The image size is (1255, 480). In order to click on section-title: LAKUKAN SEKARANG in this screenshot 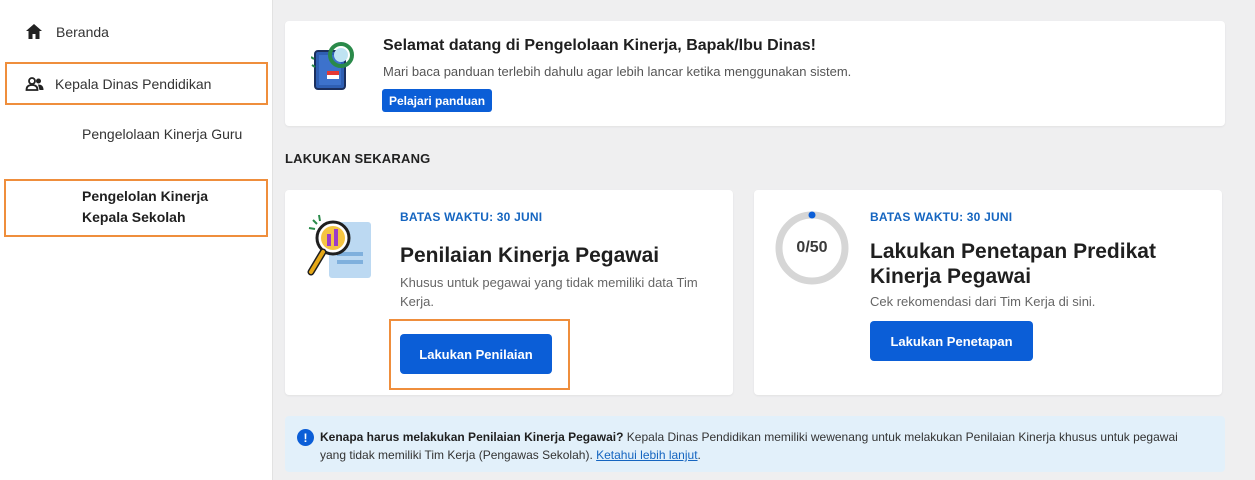, I will do `click(358, 158)`.